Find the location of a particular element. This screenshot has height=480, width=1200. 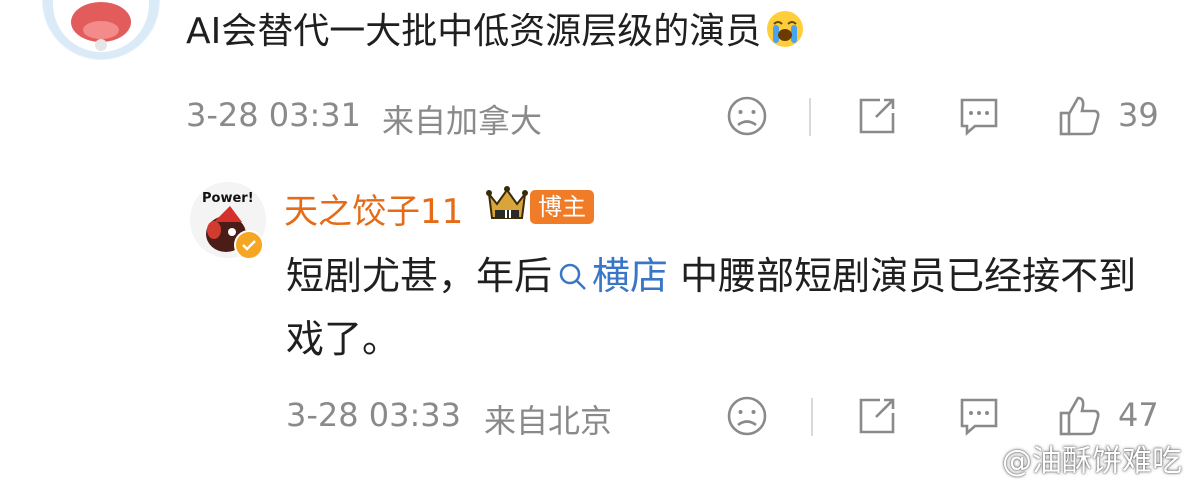

comment-body: AI会替代一大批中低资源层级的演员 is located at coordinates (474, 31).